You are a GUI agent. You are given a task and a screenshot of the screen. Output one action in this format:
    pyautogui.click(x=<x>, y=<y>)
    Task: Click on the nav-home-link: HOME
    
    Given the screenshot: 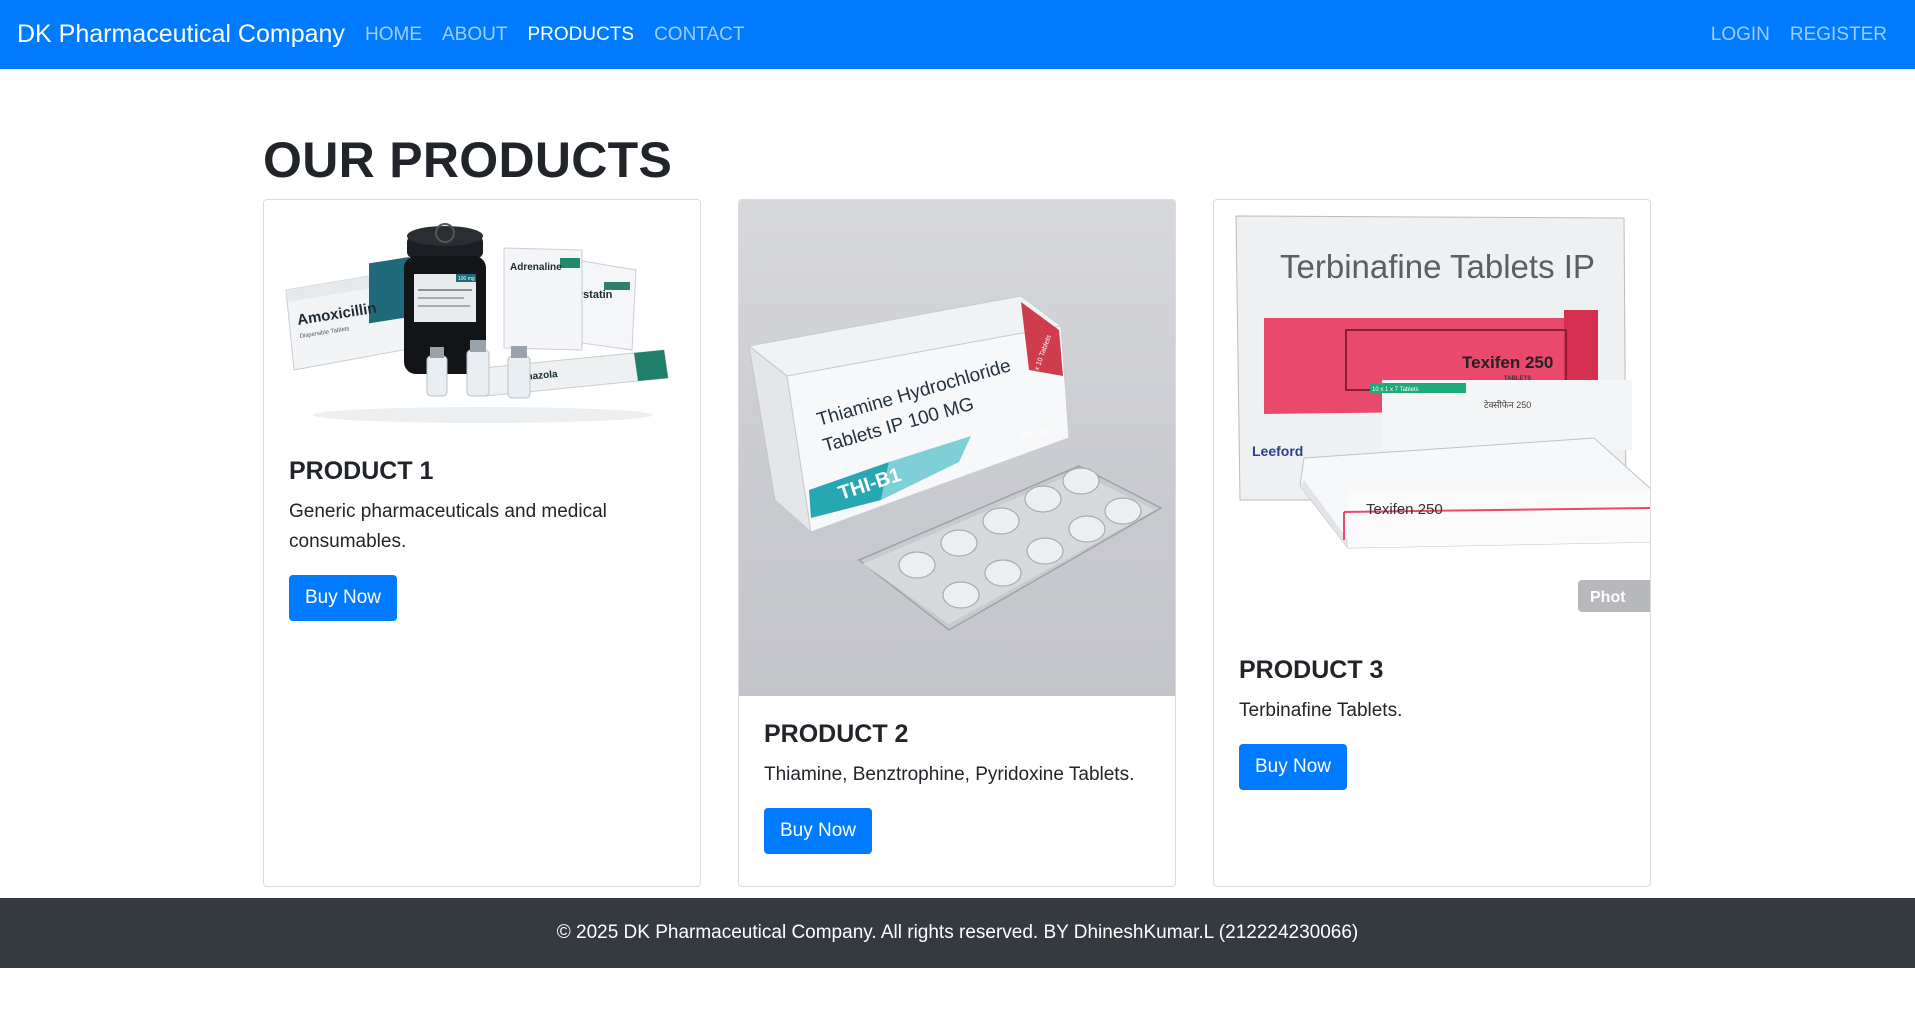 What is the action you would take?
    pyautogui.click(x=393, y=35)
    